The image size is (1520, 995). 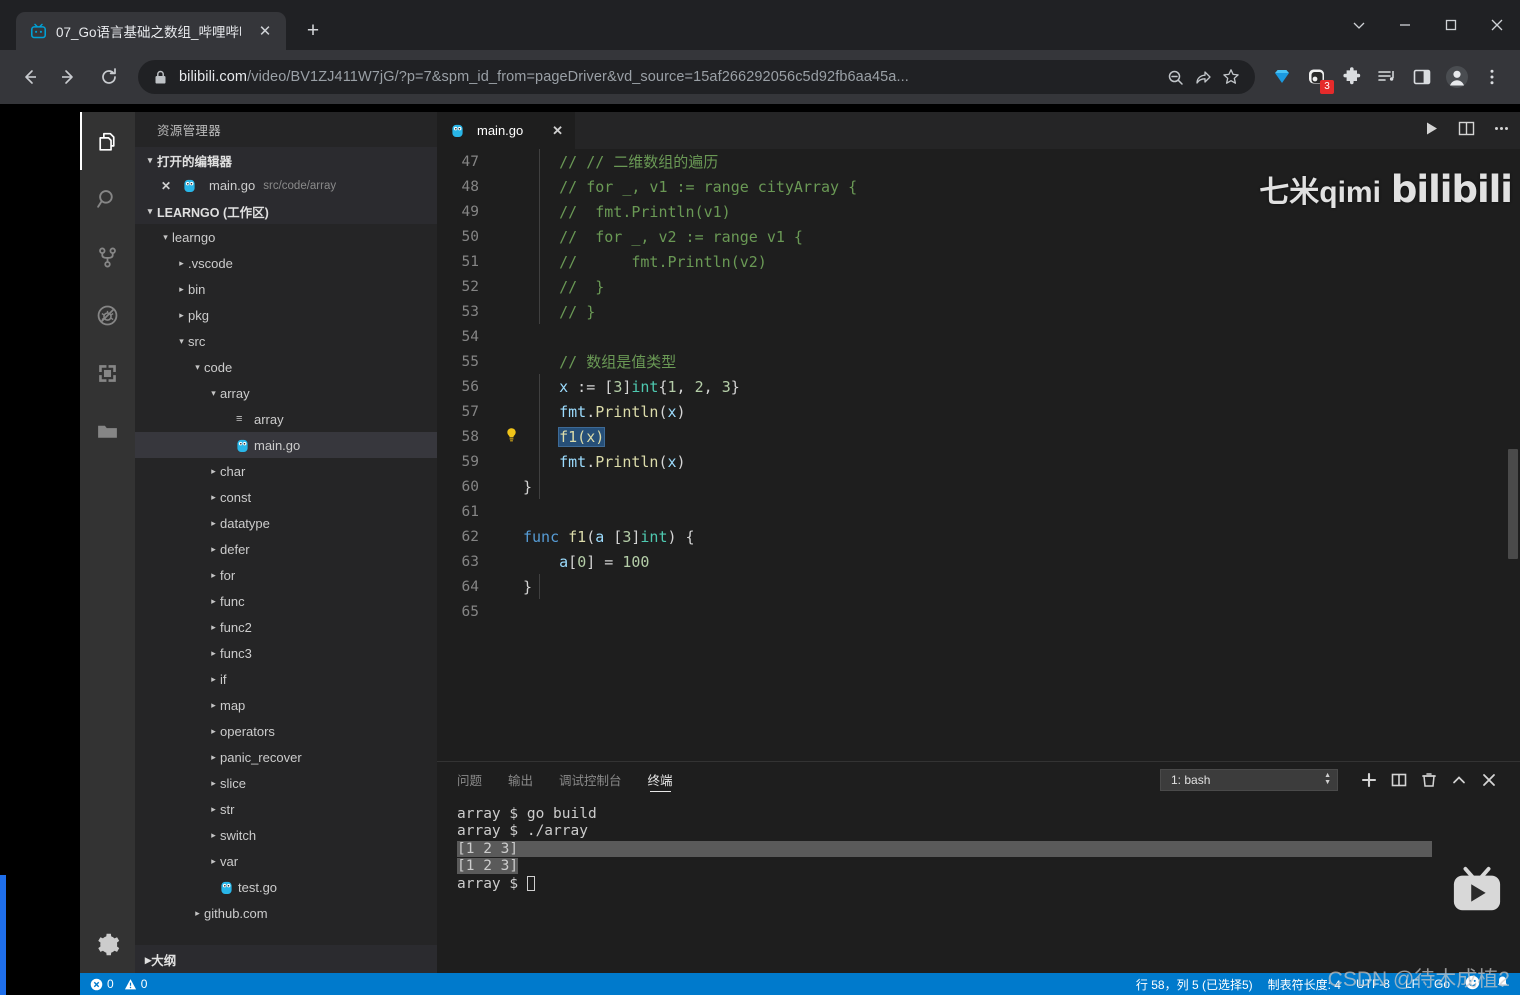 I want to click on code-line: 65, so click(x=978, y=611).